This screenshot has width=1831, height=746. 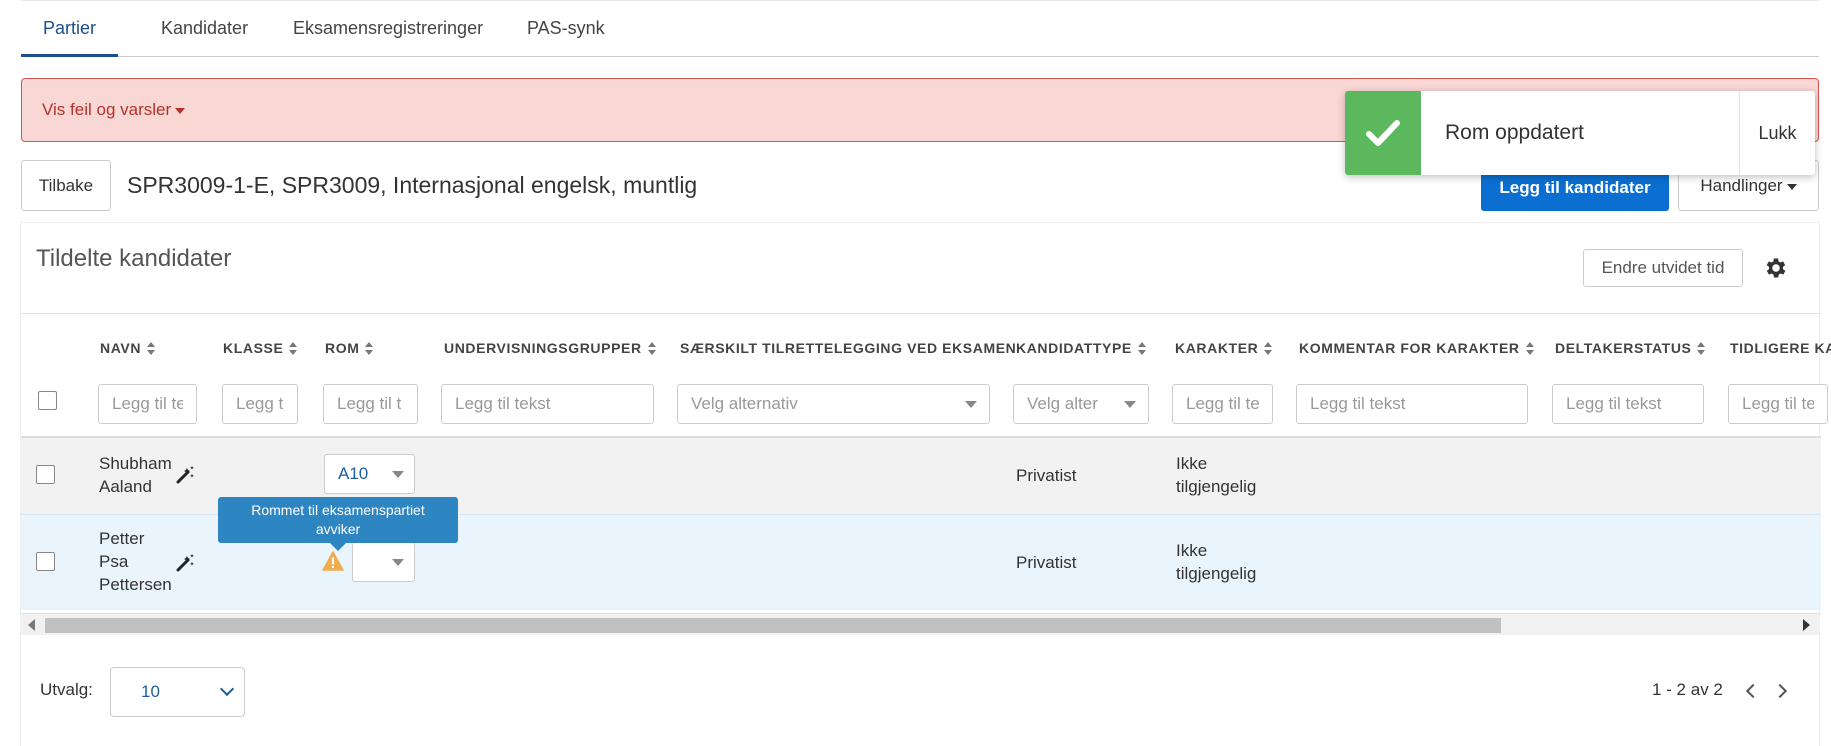 What do you see at coordinates (773, 625) in the screenshot?
I see `scrollbar-thumb` at bounding box center [773, 625].